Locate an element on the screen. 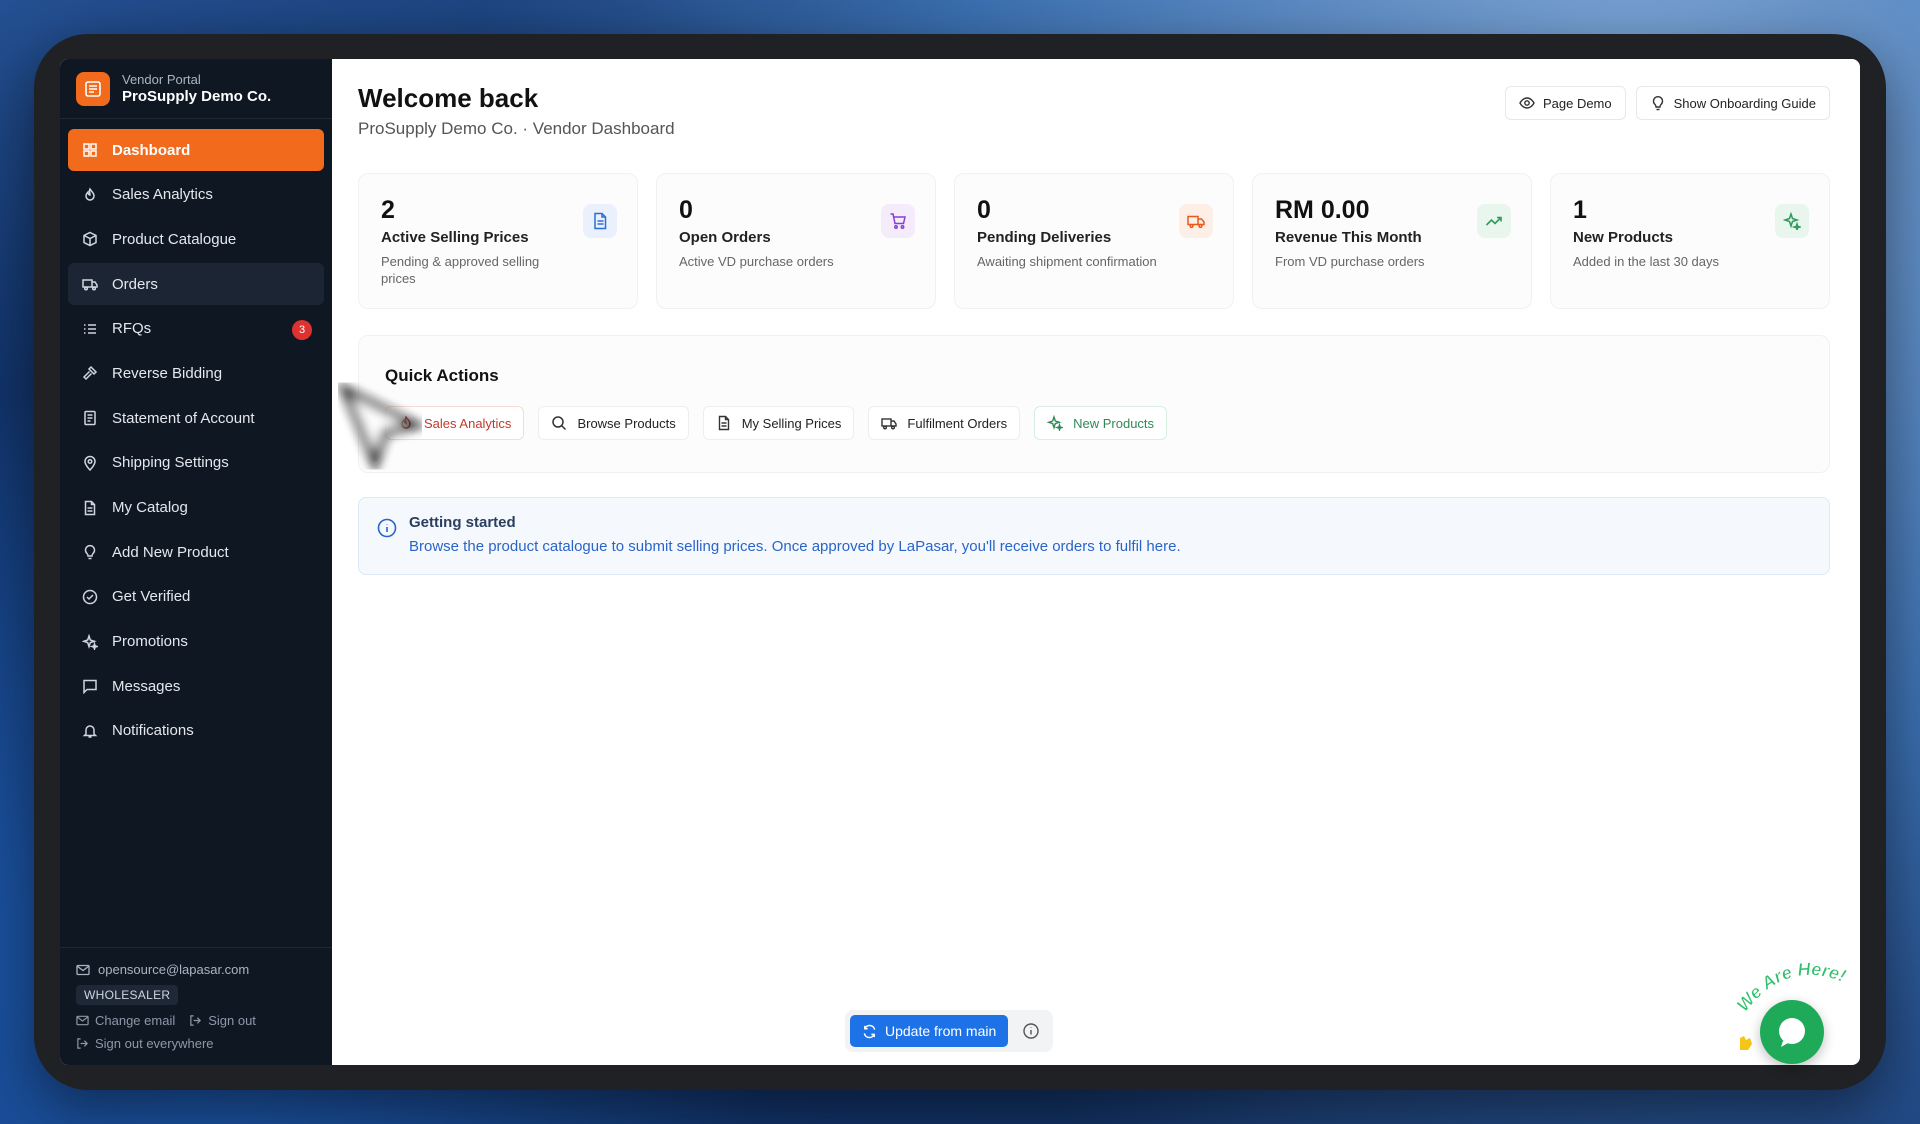 Image resolution: width=1920 pixels, height=1124 pixels. sign-out-link: Sign out is located at coordinates (222, 1020).